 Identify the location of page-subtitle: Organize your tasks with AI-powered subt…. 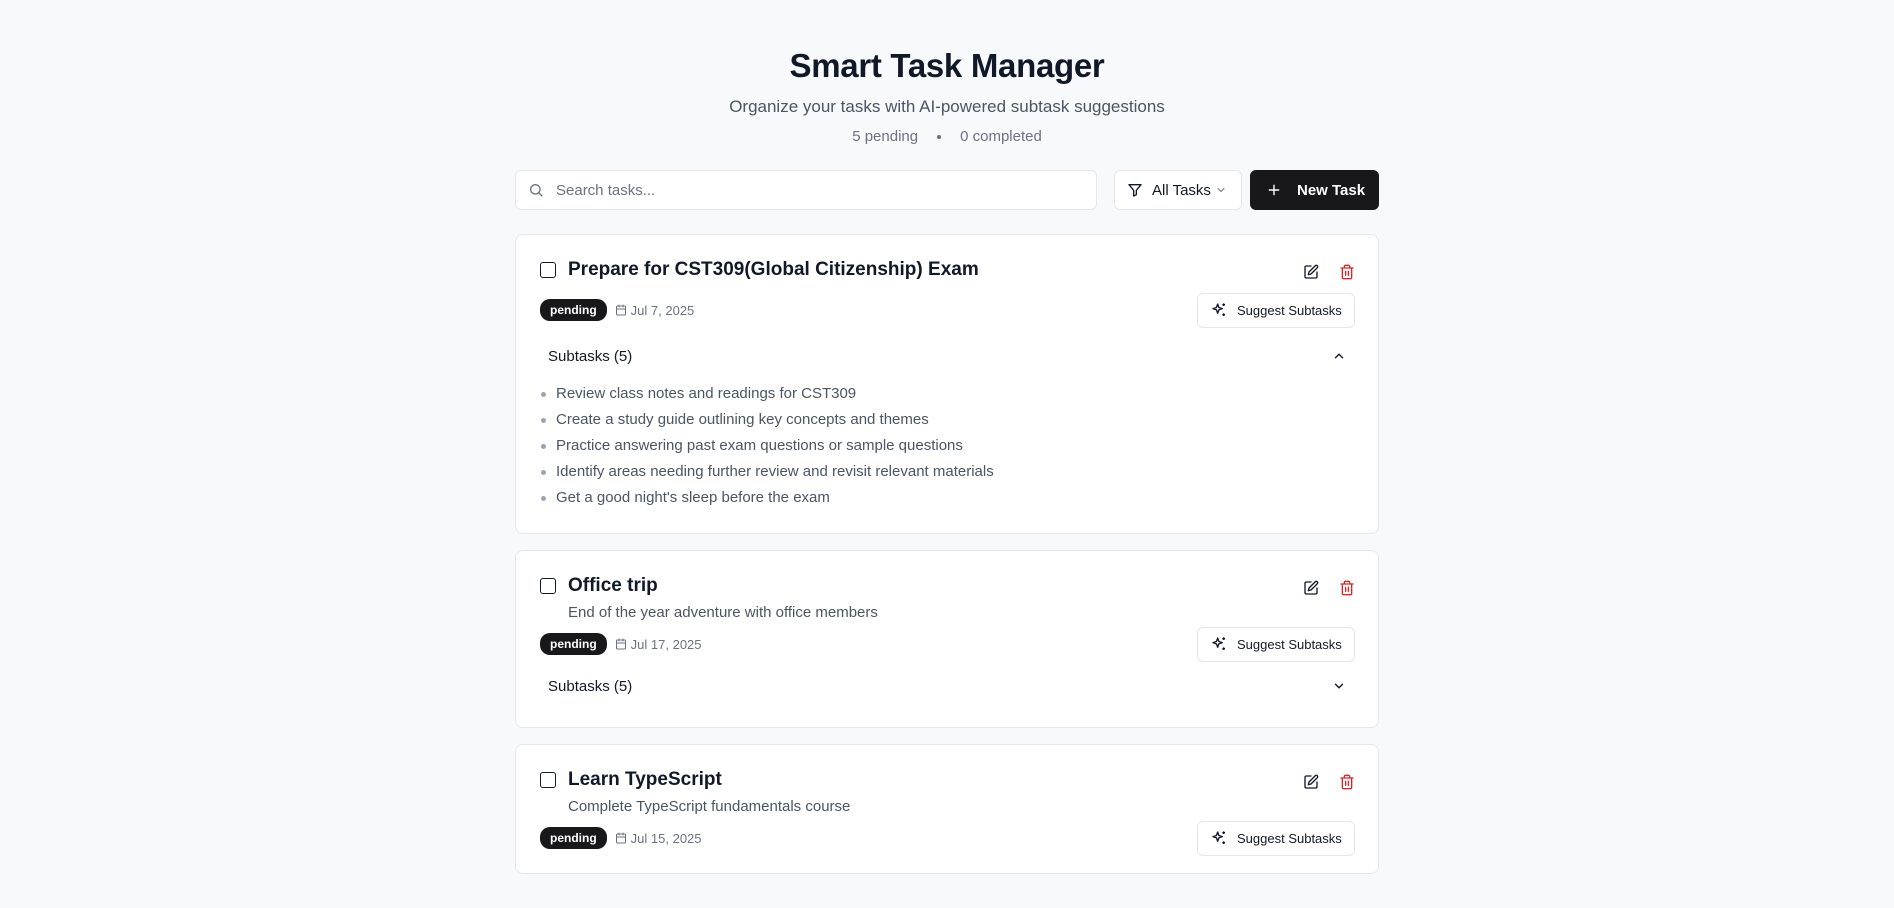
(947, 106).